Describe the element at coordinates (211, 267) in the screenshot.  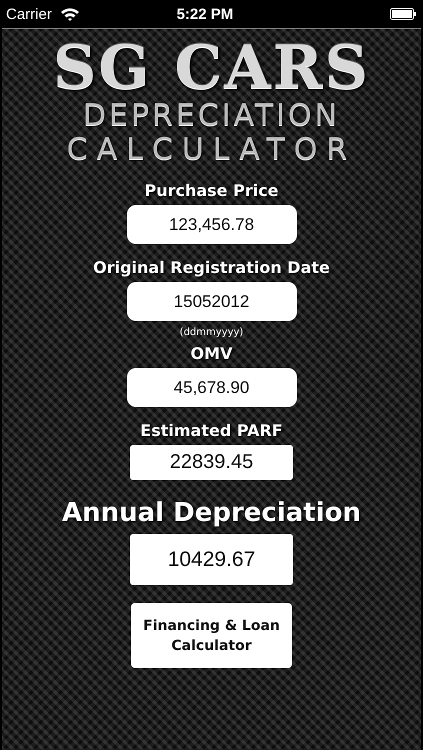
I see `field-label: Original Registration Date` at that location.